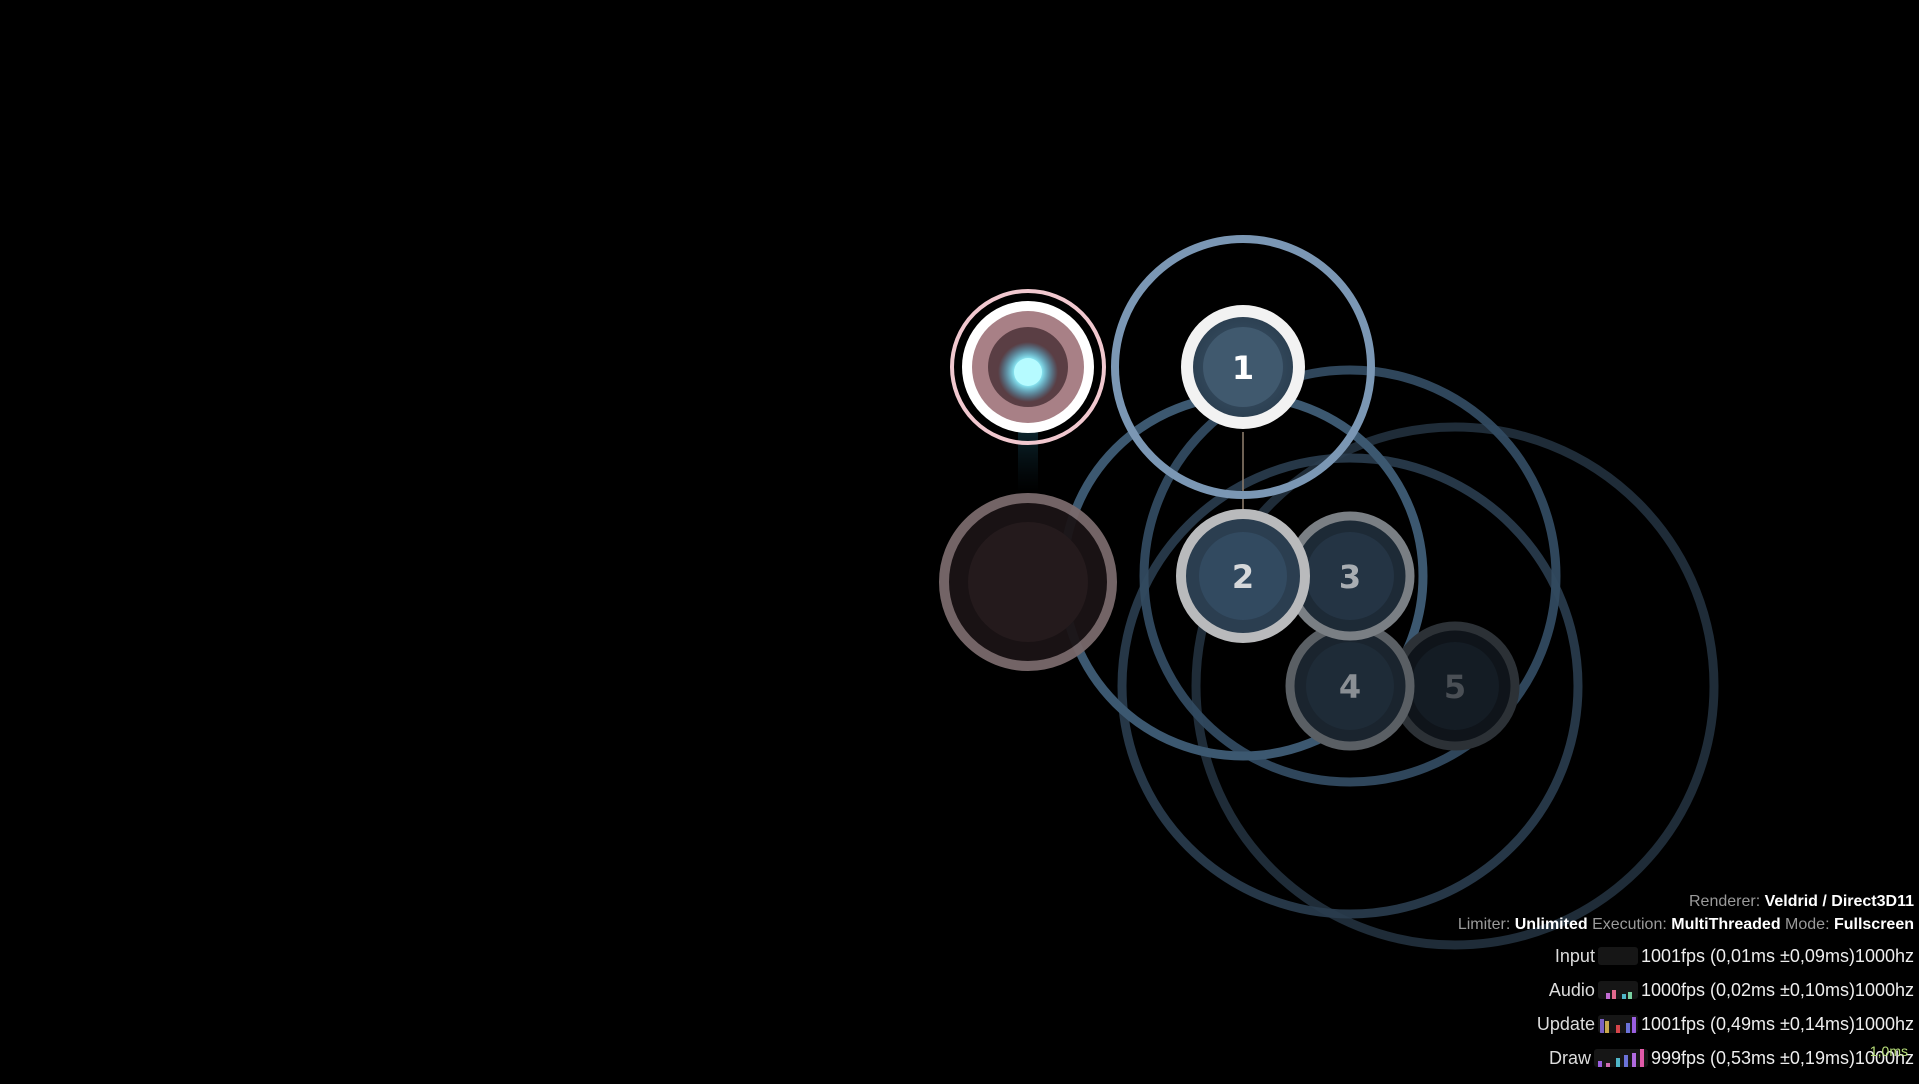  Describe the element at coordinates (1731, 1058) in the screenshot. I see `stat-row-draw: Draw 999fps (0,53ms ±0,19ms)1000hz` at that location.